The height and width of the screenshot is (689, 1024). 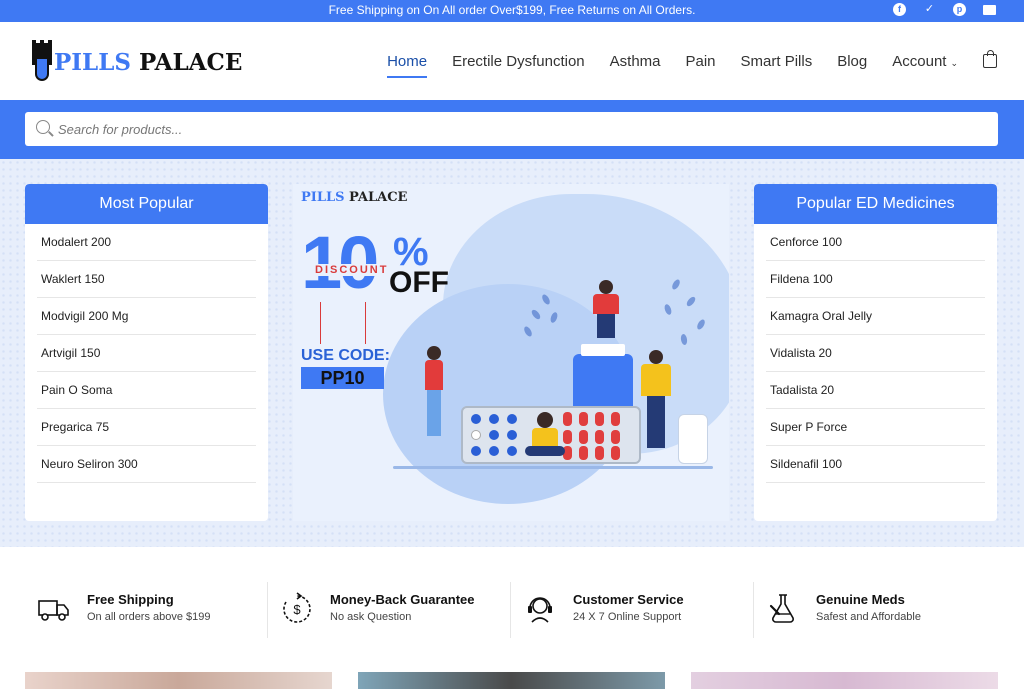 I want to click on feature-title: Genuine Meds, so click(x=860, y=599).